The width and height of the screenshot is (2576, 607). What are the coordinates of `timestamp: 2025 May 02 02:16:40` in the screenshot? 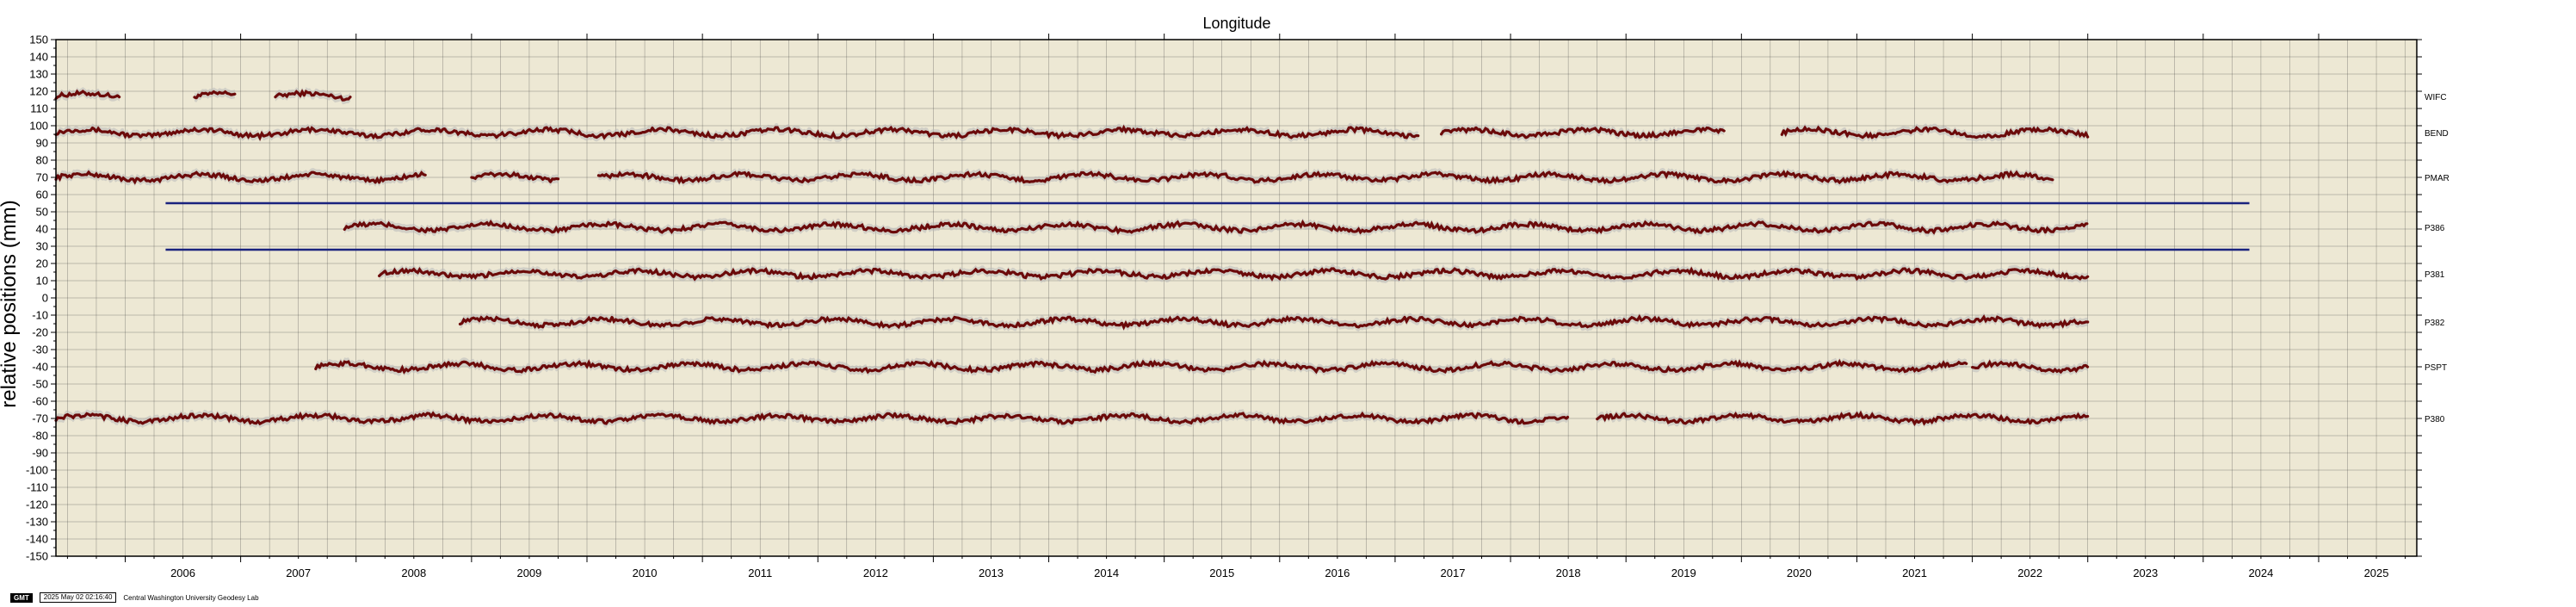 It's located at (78, 597).